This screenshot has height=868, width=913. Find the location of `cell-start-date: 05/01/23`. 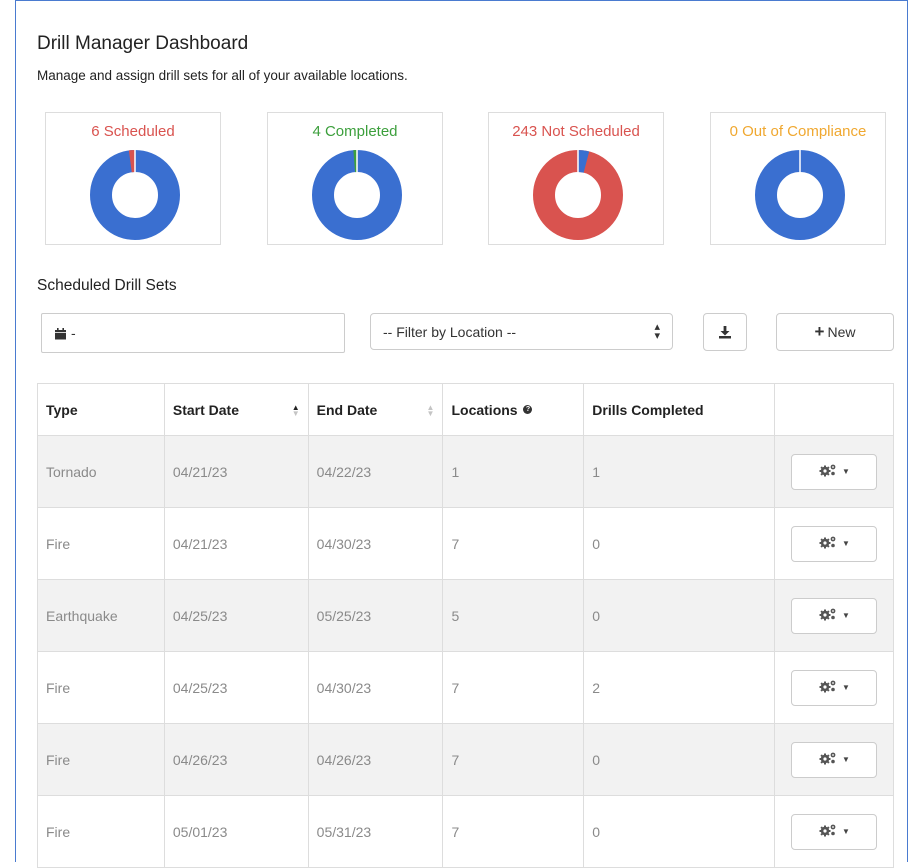

cell-start-date: 05/01/23 is located at coordinates (236, 831).